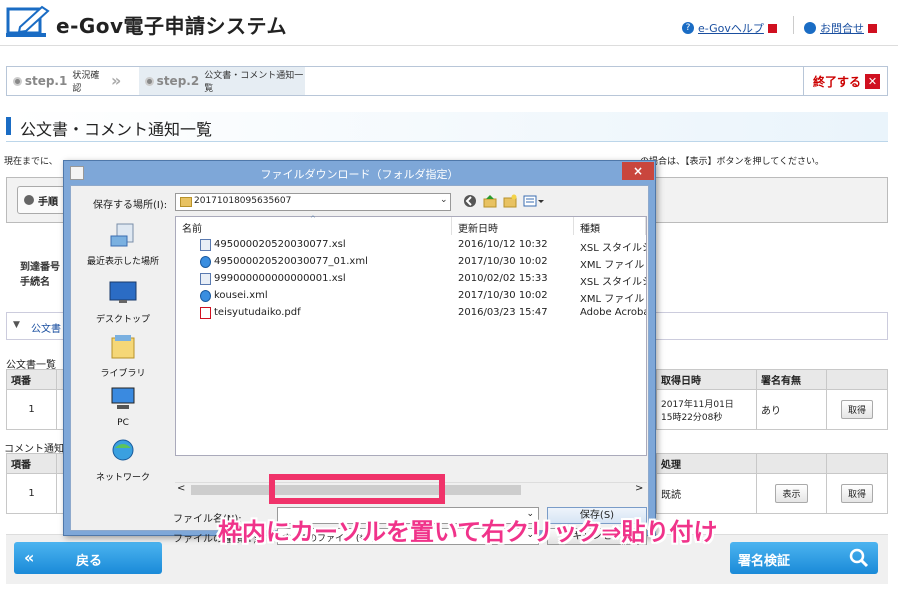  What do you see at coordinates (810, 28) in the screenshot?
I see `mail-icon` at bounding box center [810, 28].